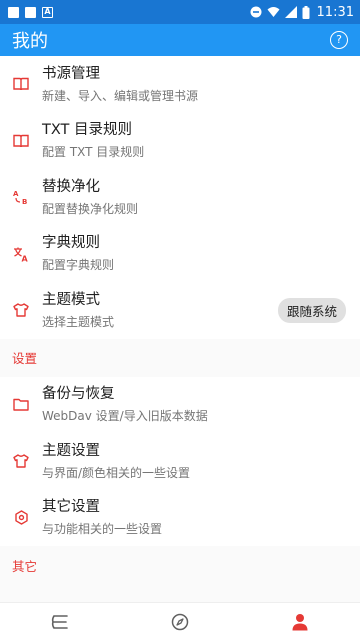  I want to click on replace-icon: AB, so click(20, 197).